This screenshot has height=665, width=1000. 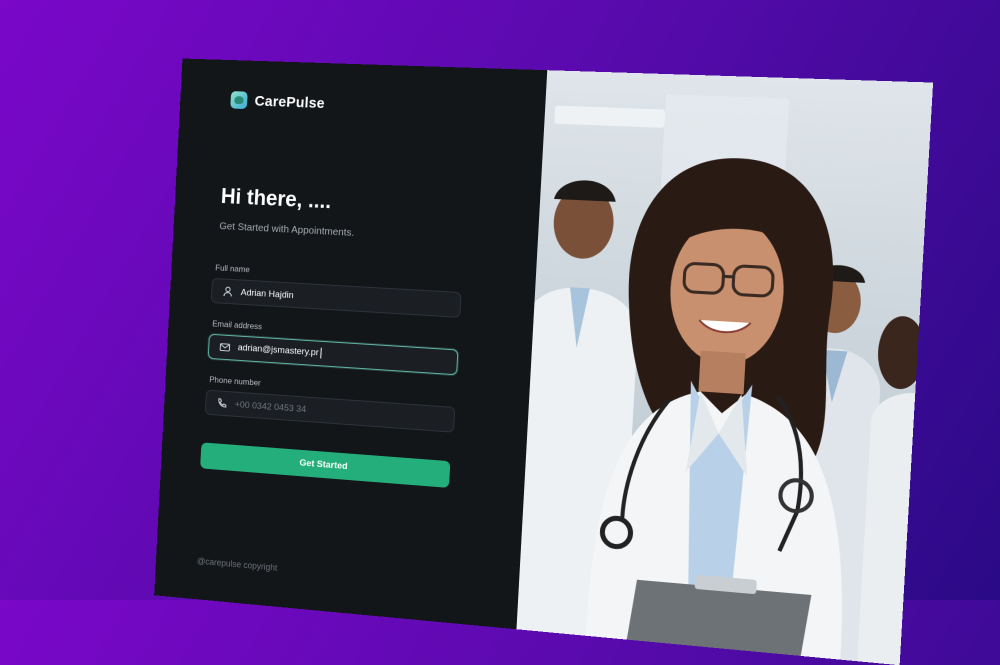 I want to click on get-started-button: Get Started, so click(x=325, y=465).